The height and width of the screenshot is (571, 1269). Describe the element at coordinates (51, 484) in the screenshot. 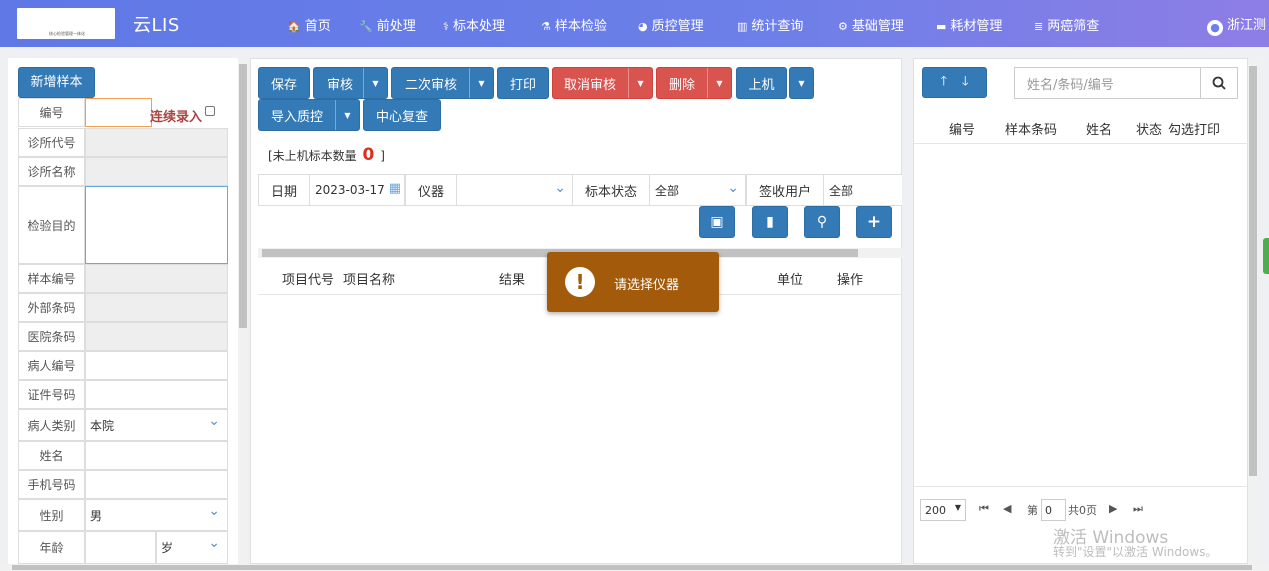

I see `phone-label: 手机号码` at that location.